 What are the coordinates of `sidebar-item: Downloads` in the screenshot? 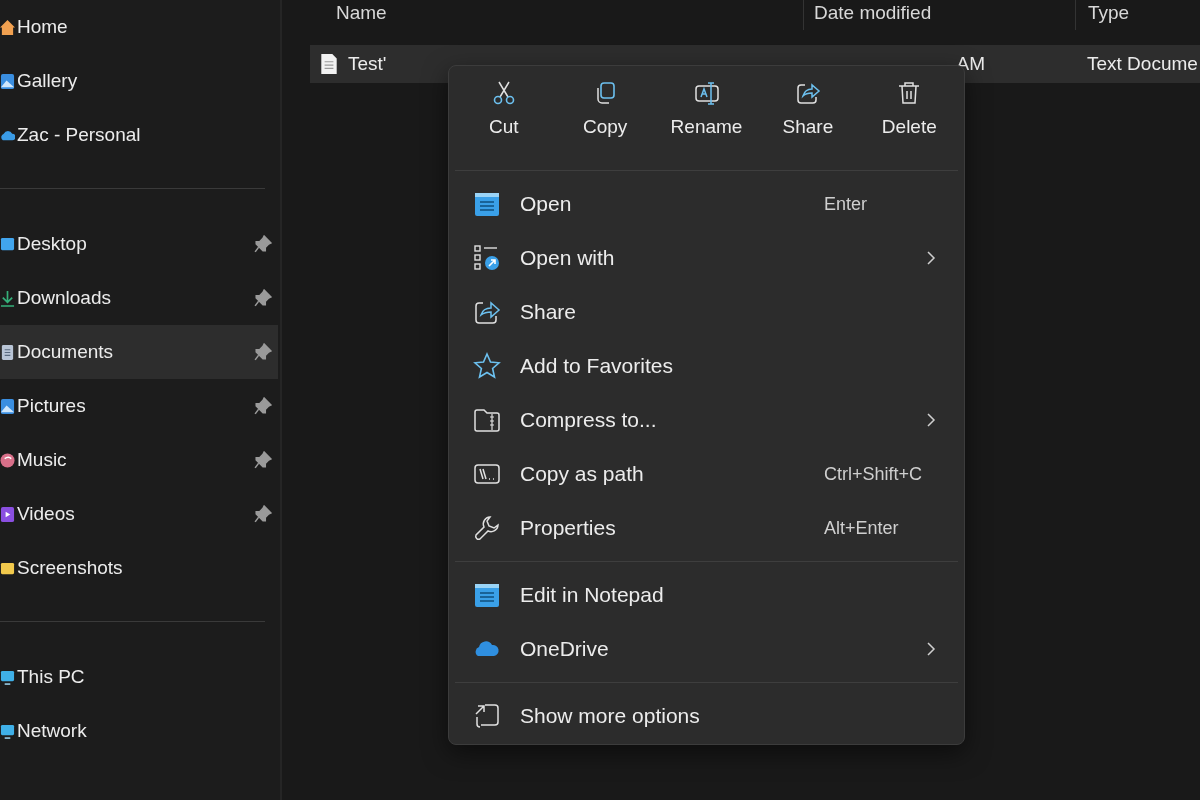 It's located at (139, 298).